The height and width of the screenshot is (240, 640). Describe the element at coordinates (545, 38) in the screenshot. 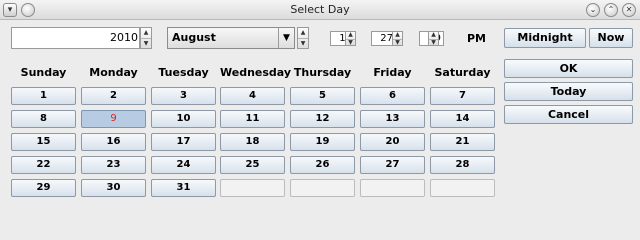

I see `midnight-button: Midnight` at that location.